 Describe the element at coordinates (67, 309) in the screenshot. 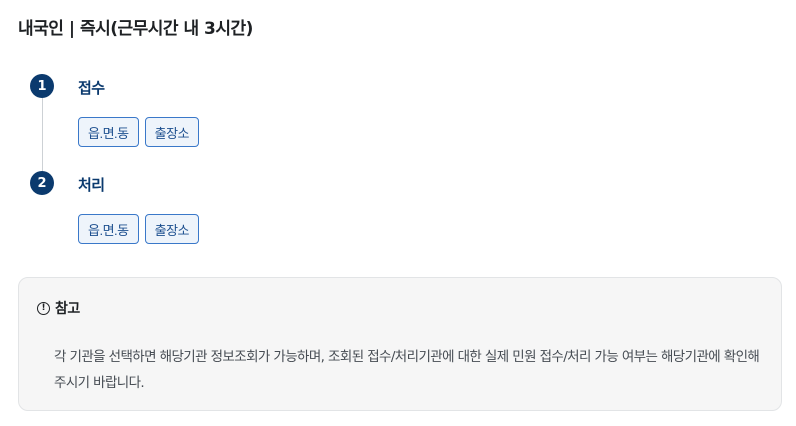

I see `notice-title: 참고` at that location.